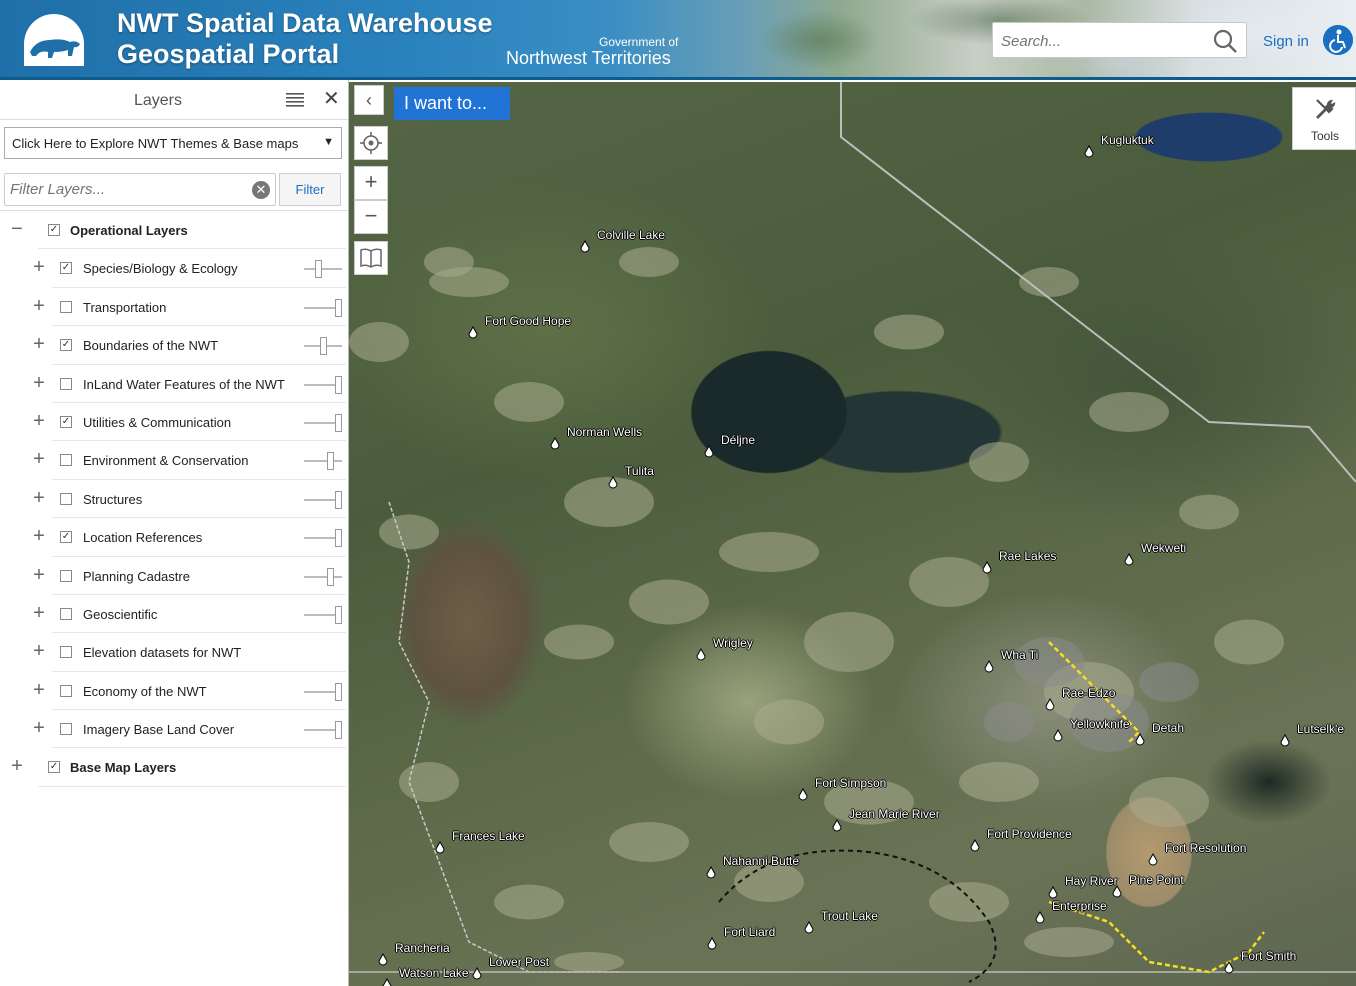 This screenshot has height=986, width=1356. Describe the element at coordinates (849, 916) in the screenshot. I see `place-label: Trout Lake` at that location.